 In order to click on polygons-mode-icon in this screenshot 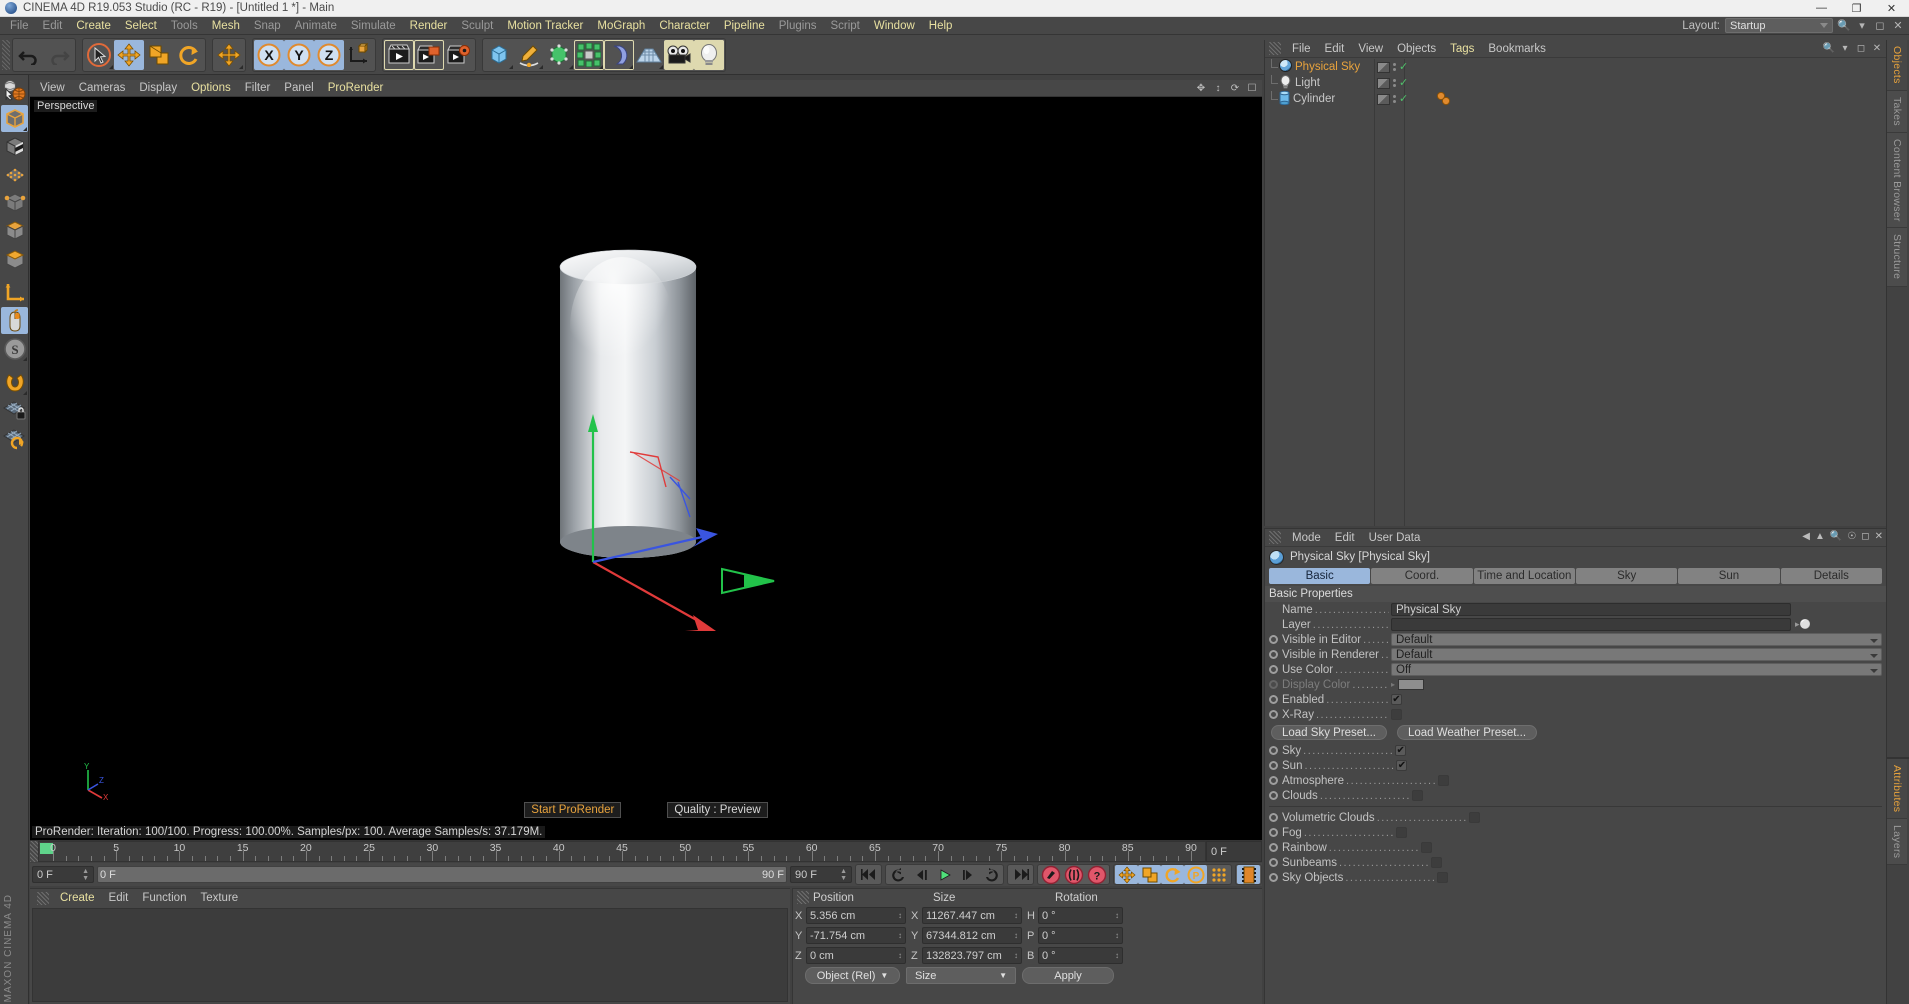, I will do `click(14, 230)`.